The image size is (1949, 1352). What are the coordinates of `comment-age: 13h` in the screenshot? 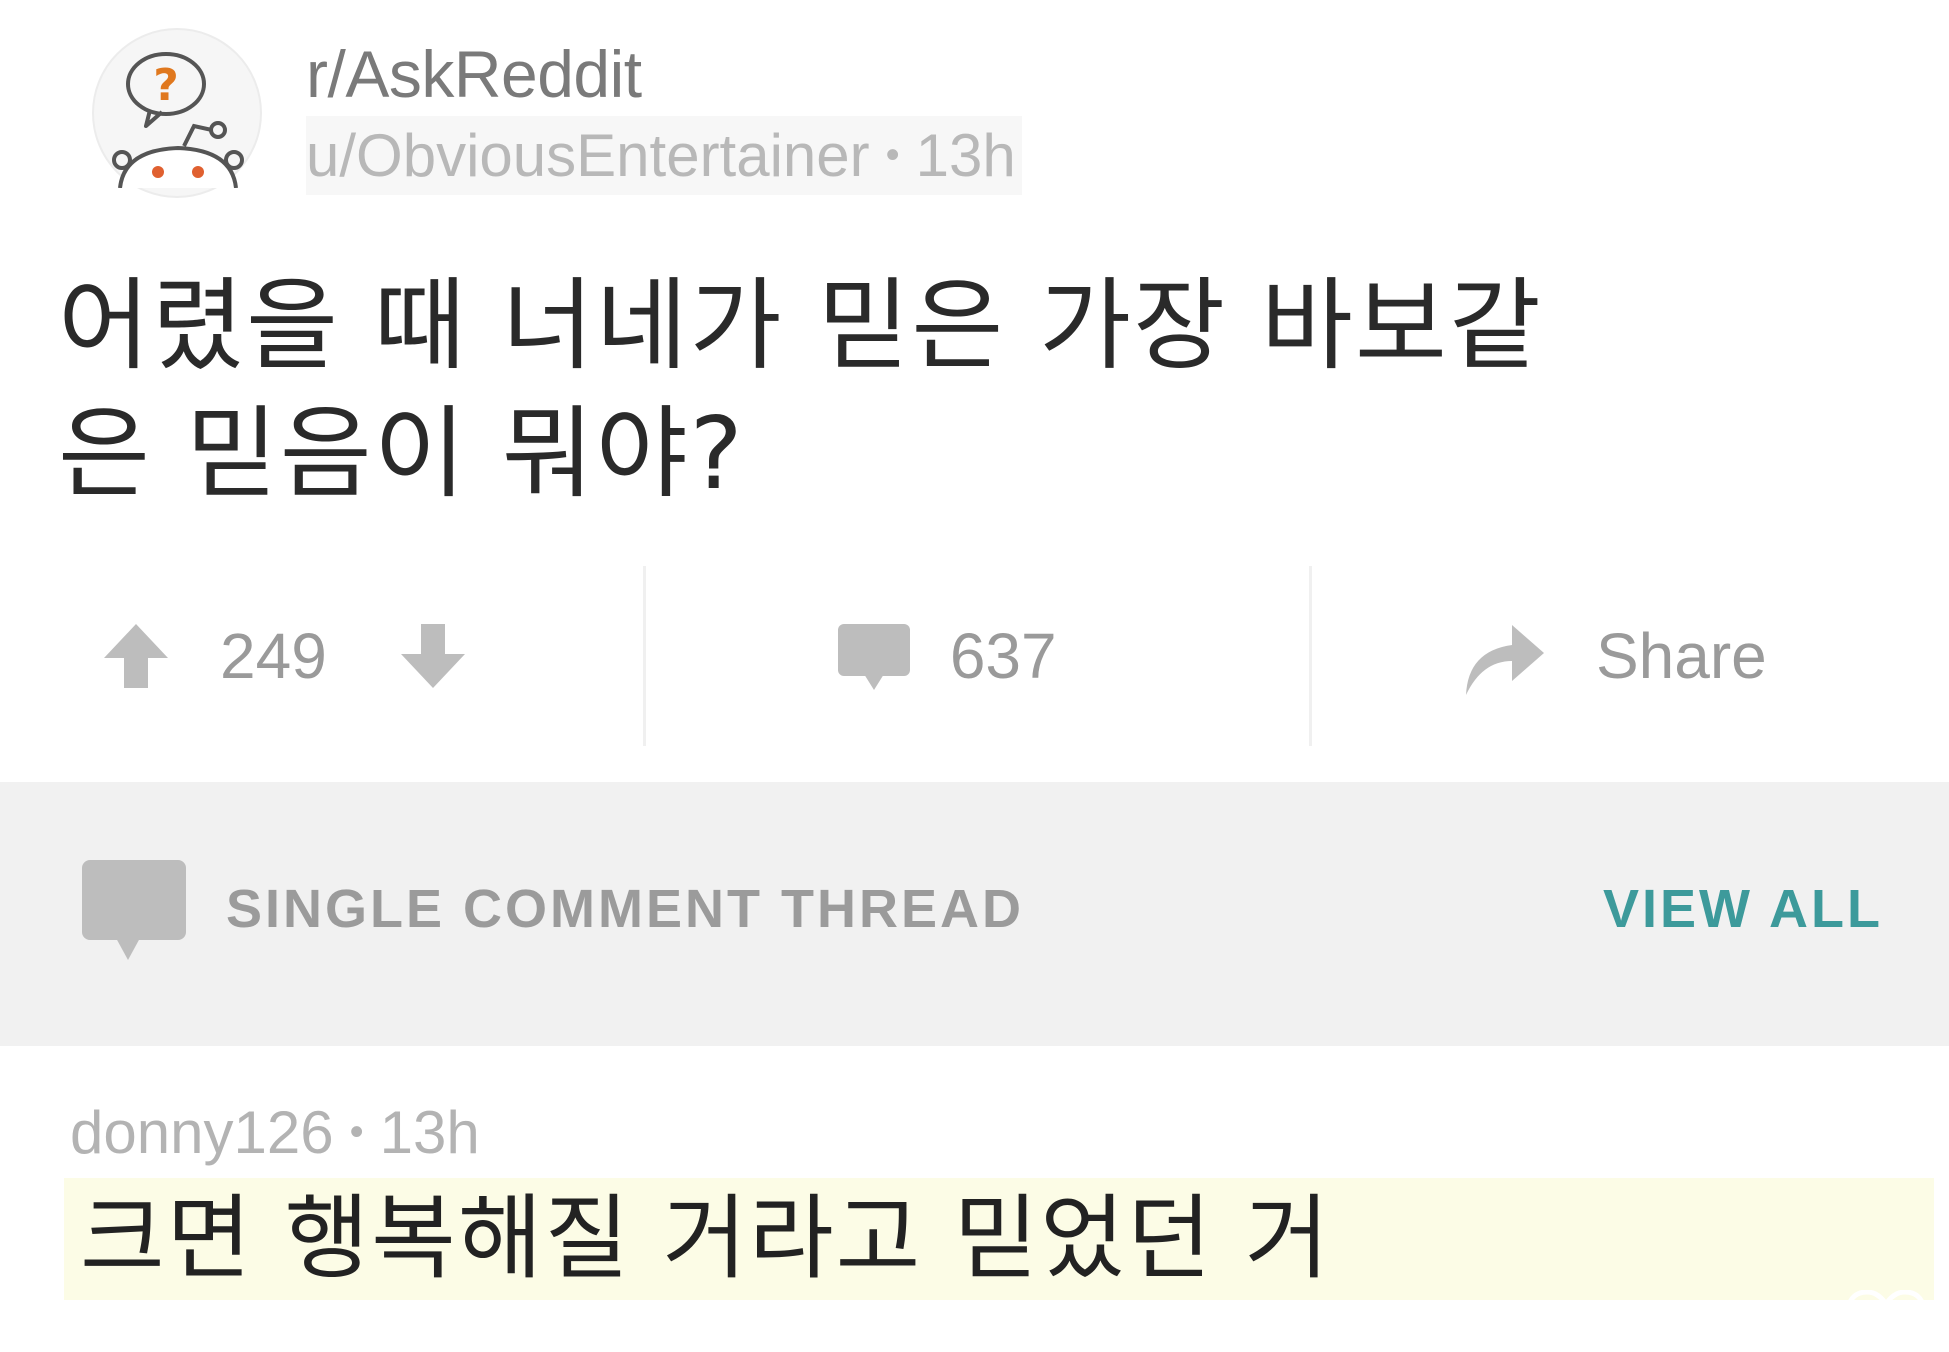 It's located at (429, 1132).